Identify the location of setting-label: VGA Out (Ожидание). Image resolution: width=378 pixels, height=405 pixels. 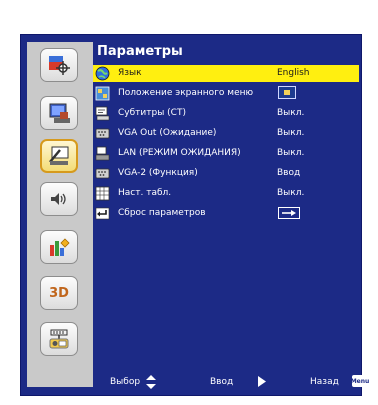
(167, 133).